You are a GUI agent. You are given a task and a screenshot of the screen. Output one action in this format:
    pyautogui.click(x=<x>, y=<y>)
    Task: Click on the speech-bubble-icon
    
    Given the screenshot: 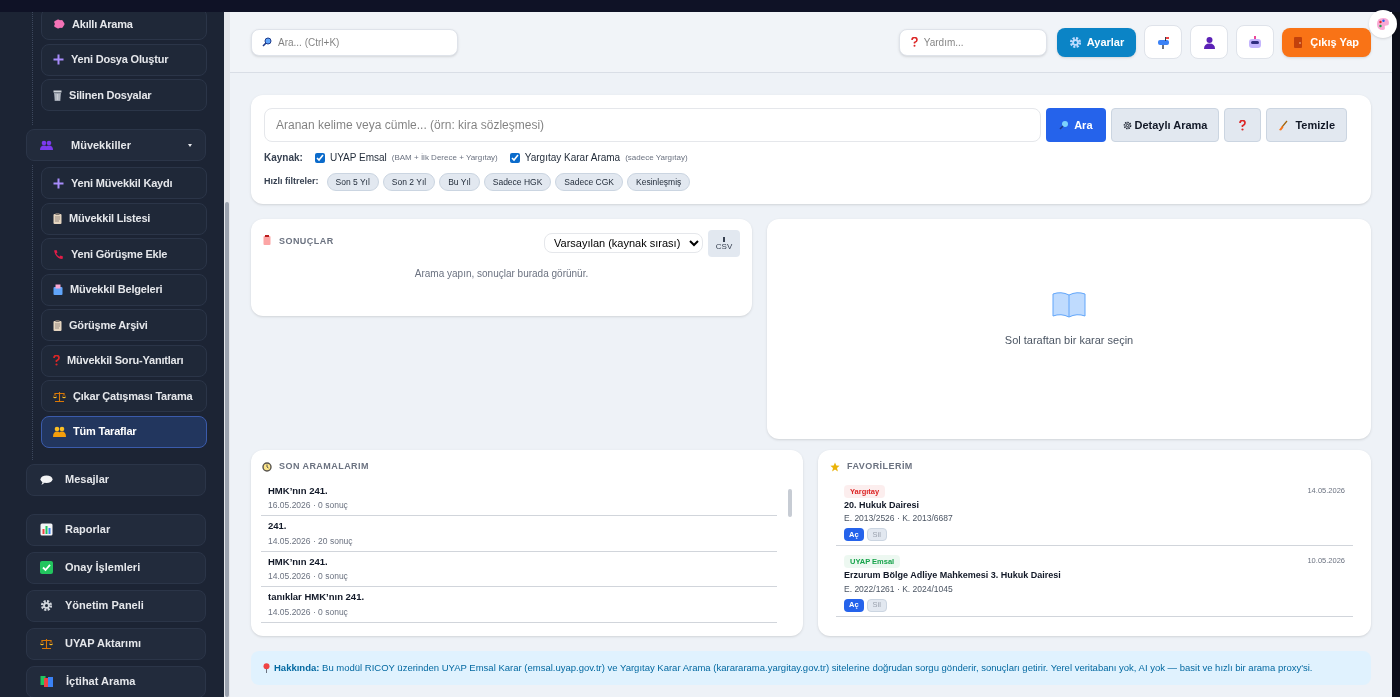 What is the action you would take?
    pyautogui.click(x=46, y=479)
    